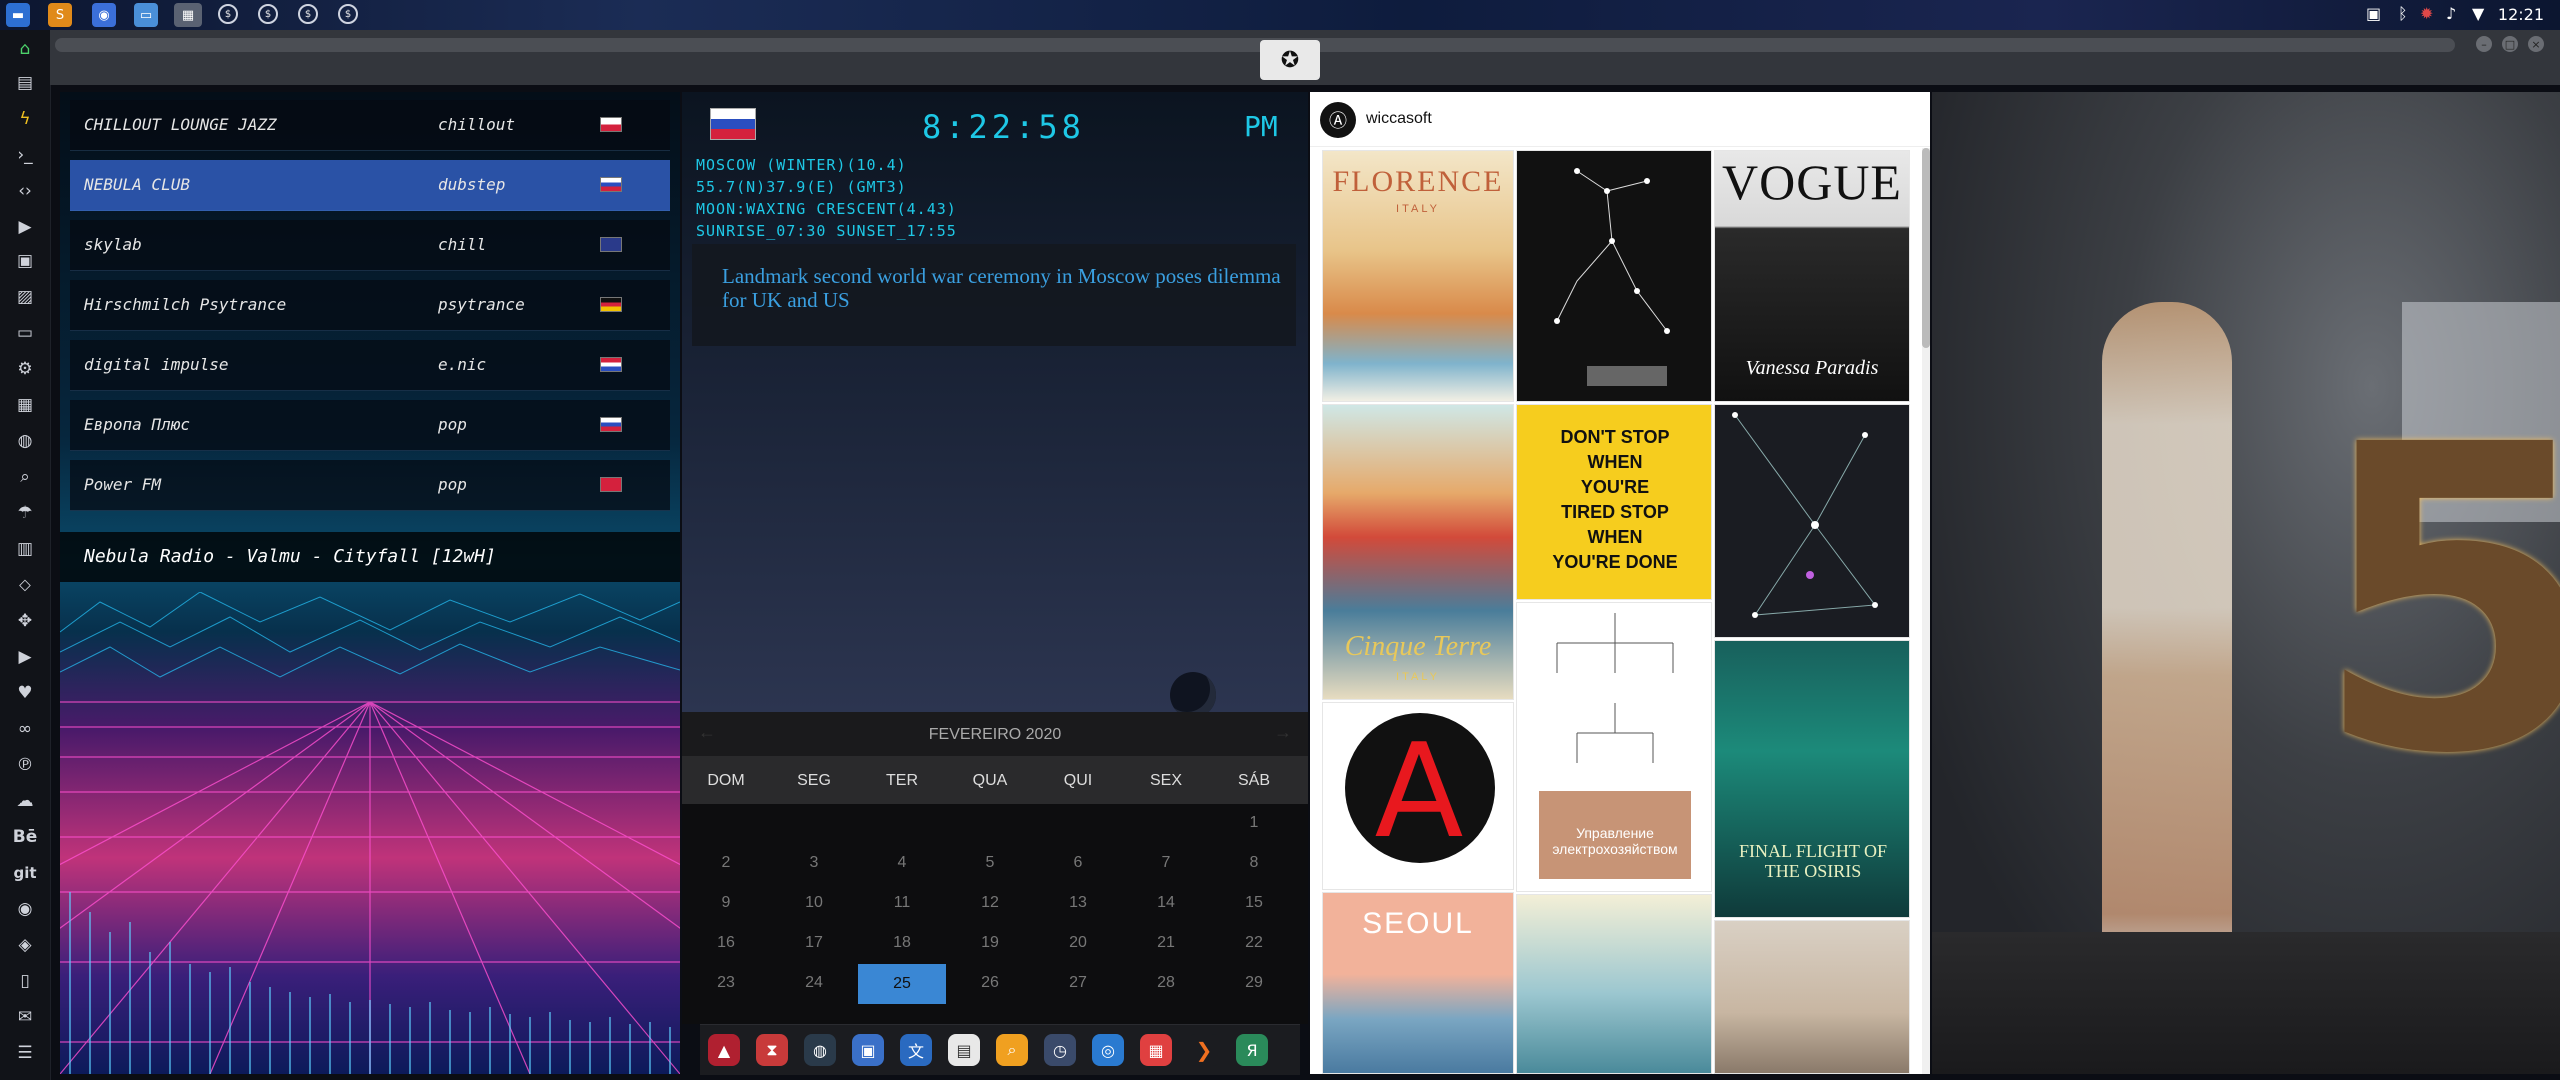 The image size is (2560, 1080). Describe the element at coordinates (990, 903) in the screenshot. I see `calendar-day: 12` at that location.